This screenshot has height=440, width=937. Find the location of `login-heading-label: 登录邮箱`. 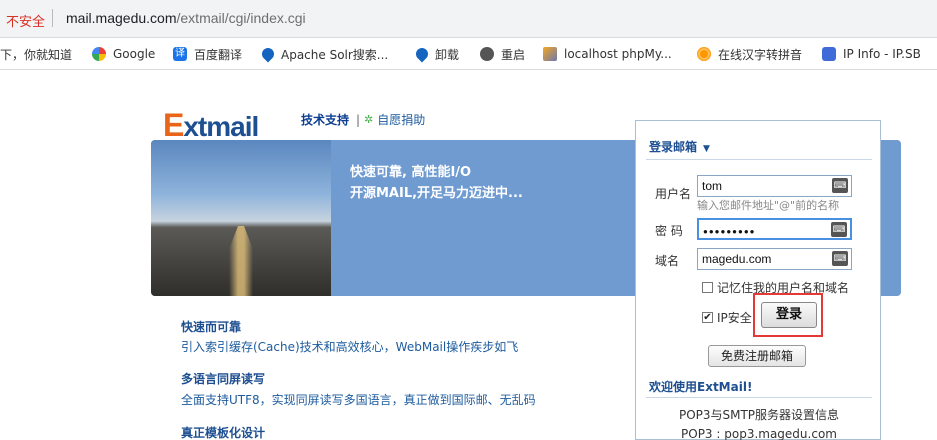

login-heading-label: 登录邮箱 is located at coordinates (673, 147).